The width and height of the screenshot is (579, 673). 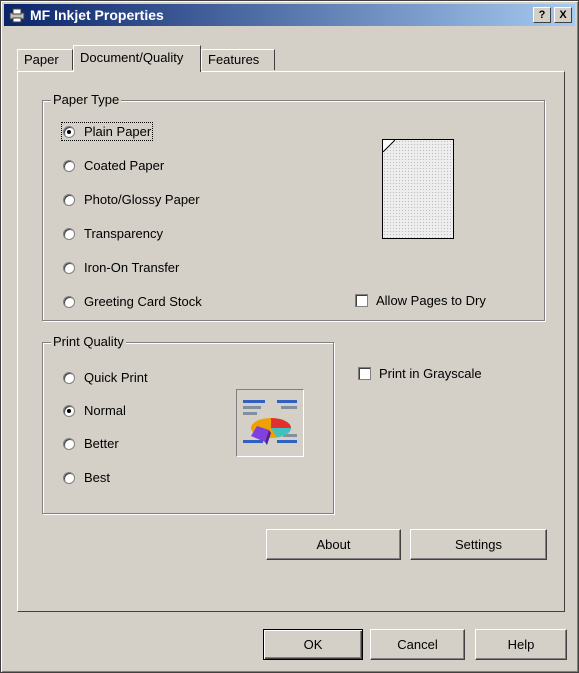 What do you see at coordinates (238, 59) in the screenshot?
I see `tab-features: Features` at bounding box center [238, 59].